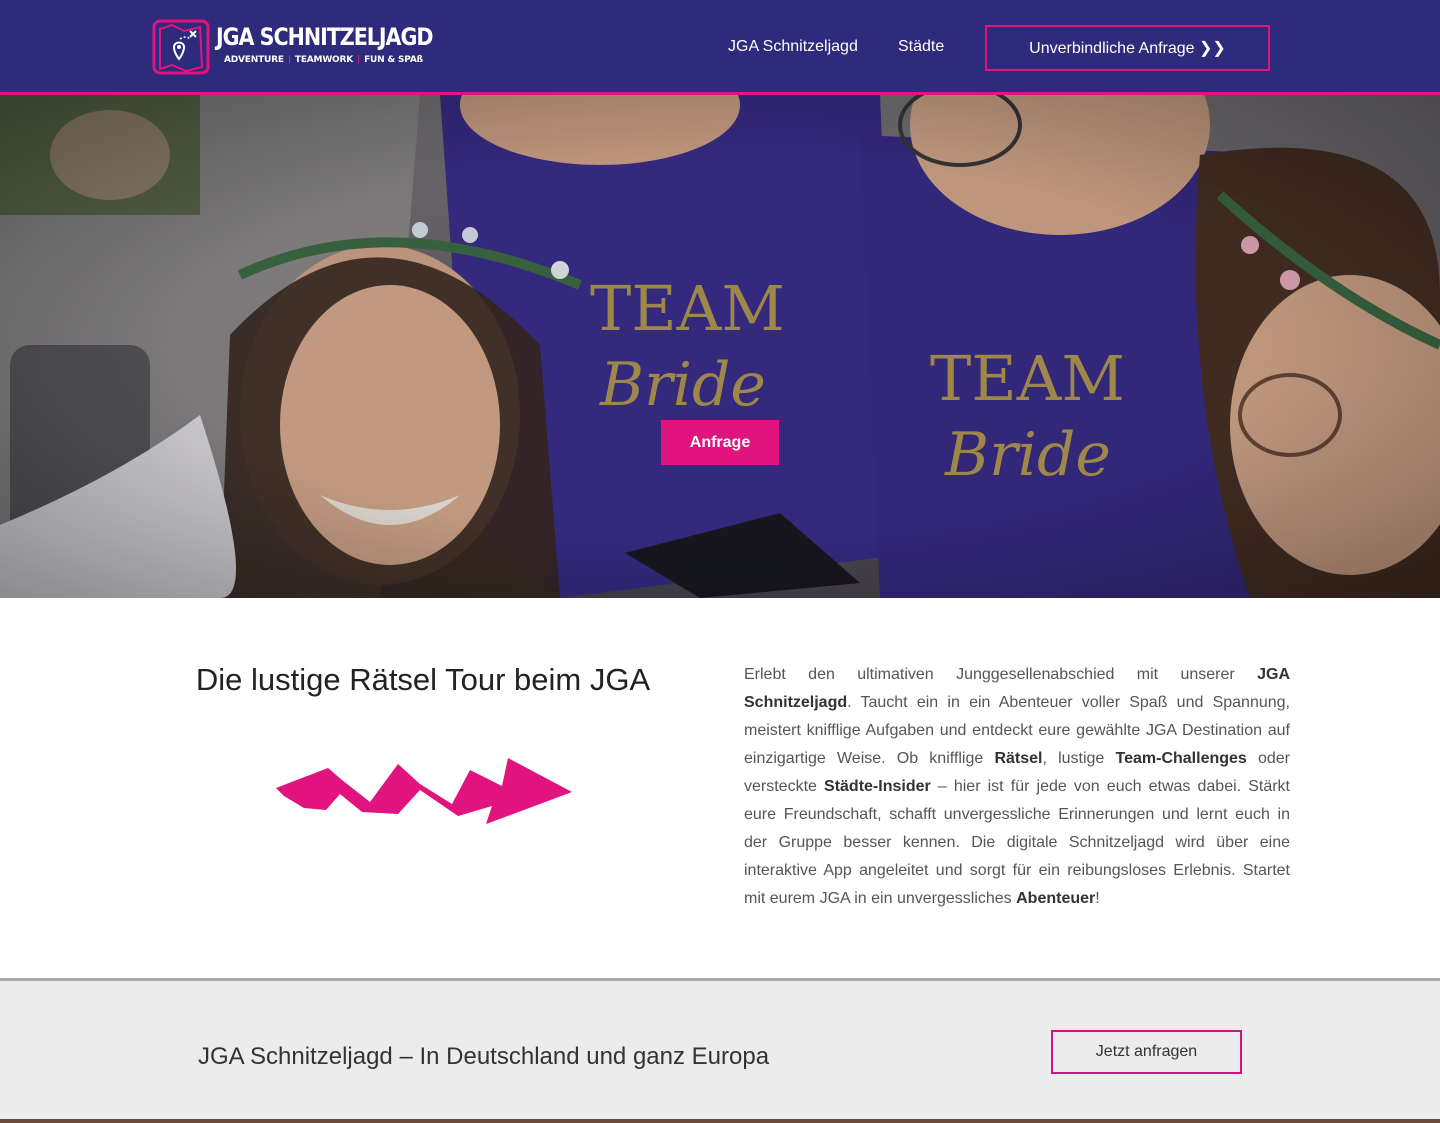  Describe the element at coordinates (1127, 48) in the screenshot. I see `request-cta-button: Unverbindliche Anfrage ❯❯` at that location.